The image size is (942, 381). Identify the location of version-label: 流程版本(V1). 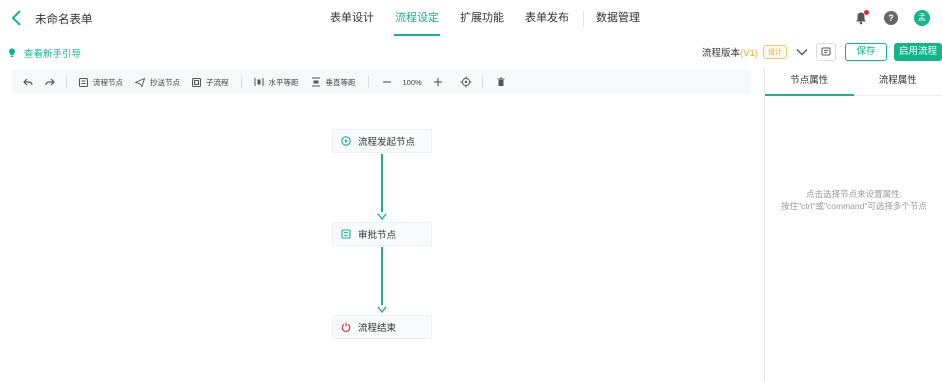
(730, 53).